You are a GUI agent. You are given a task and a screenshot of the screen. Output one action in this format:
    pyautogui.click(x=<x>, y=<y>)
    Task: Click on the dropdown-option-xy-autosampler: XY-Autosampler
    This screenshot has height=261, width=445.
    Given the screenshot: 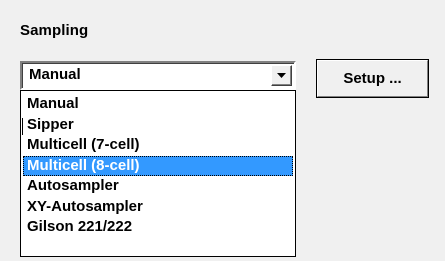 What is the action you would take?
    pyautogui.click(x=158, y=207)
    